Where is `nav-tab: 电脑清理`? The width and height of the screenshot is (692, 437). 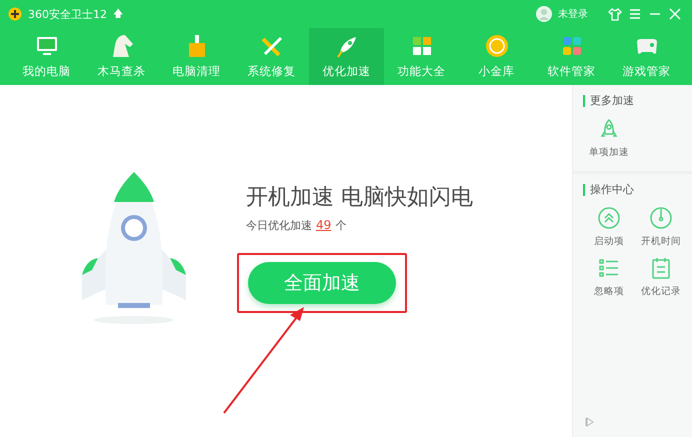
nav-tab: 电脑清理 is located at coordinates (196, 56).